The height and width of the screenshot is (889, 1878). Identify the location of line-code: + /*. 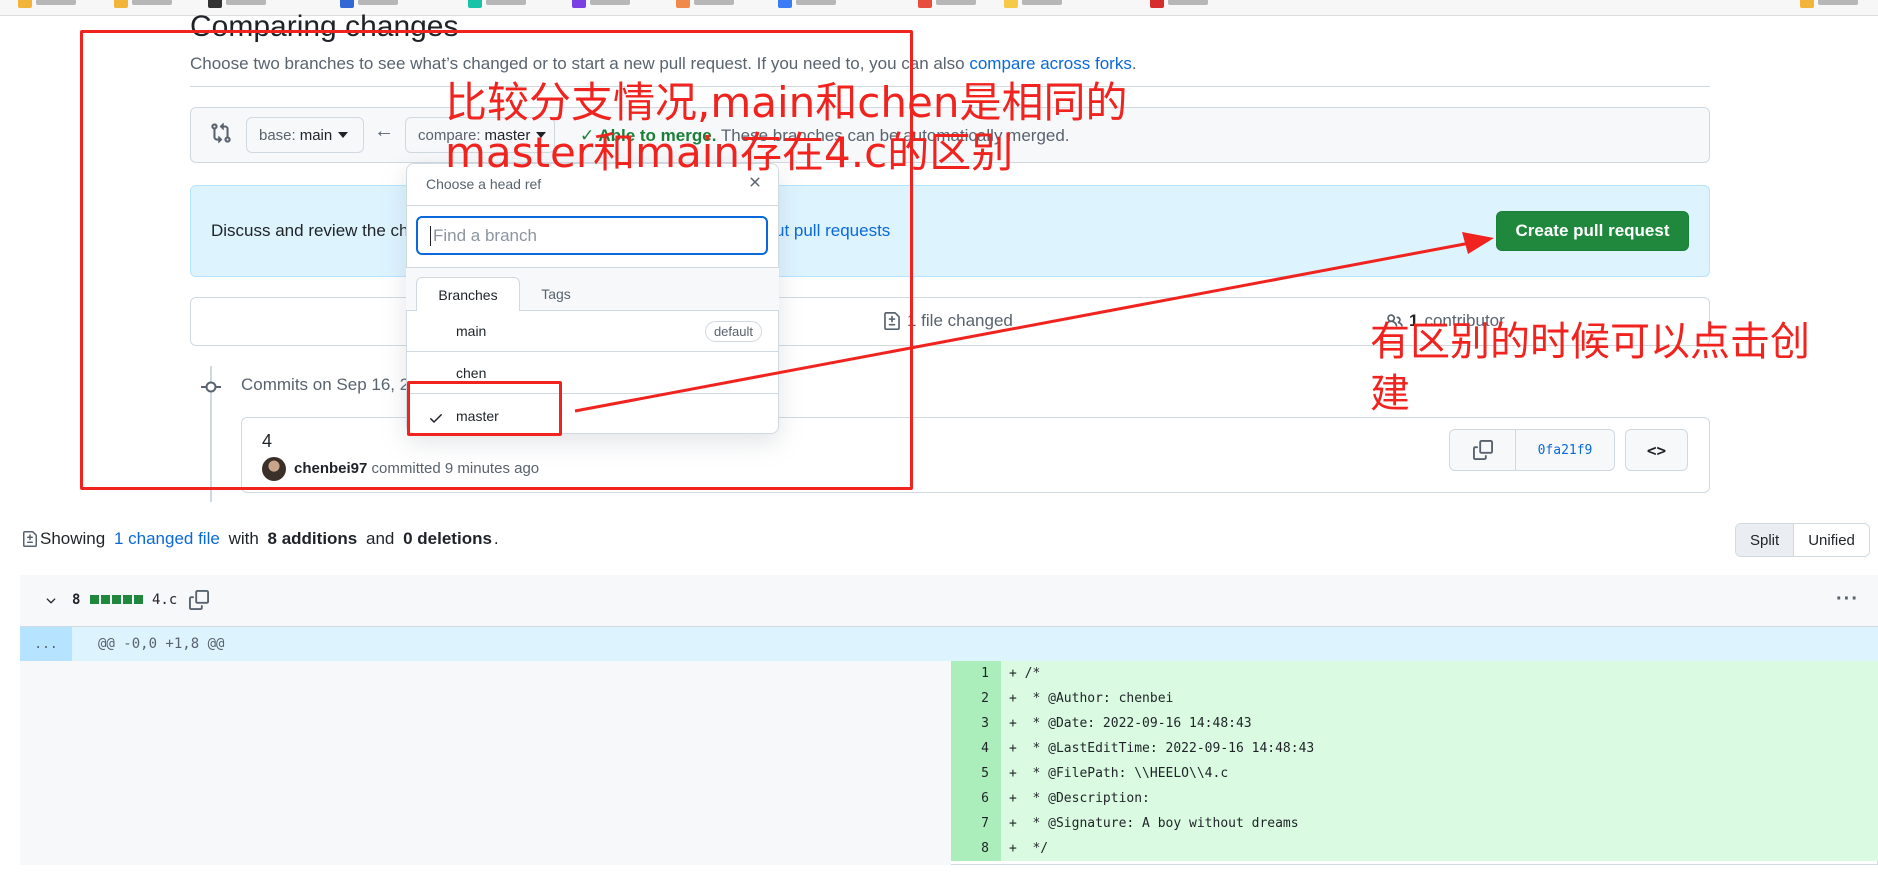
(1439, 673).